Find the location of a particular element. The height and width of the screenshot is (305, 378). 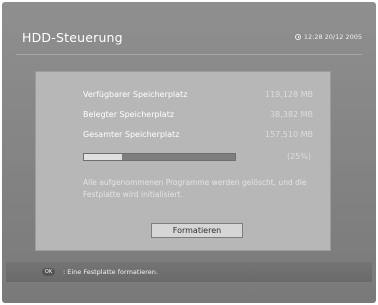

usage-progress-bar is located at coordinates (159, 157).